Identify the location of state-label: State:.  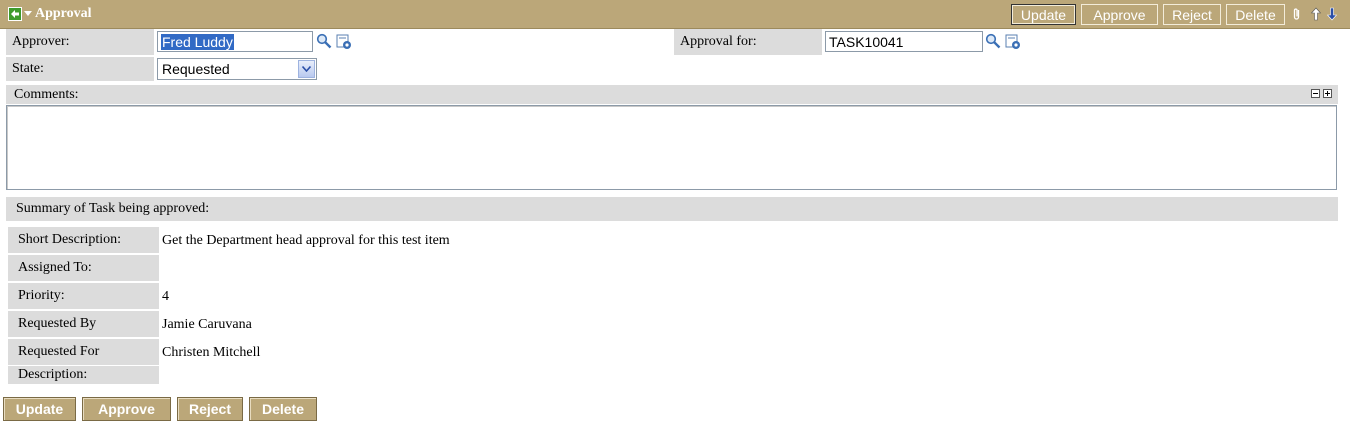
(80, 69).